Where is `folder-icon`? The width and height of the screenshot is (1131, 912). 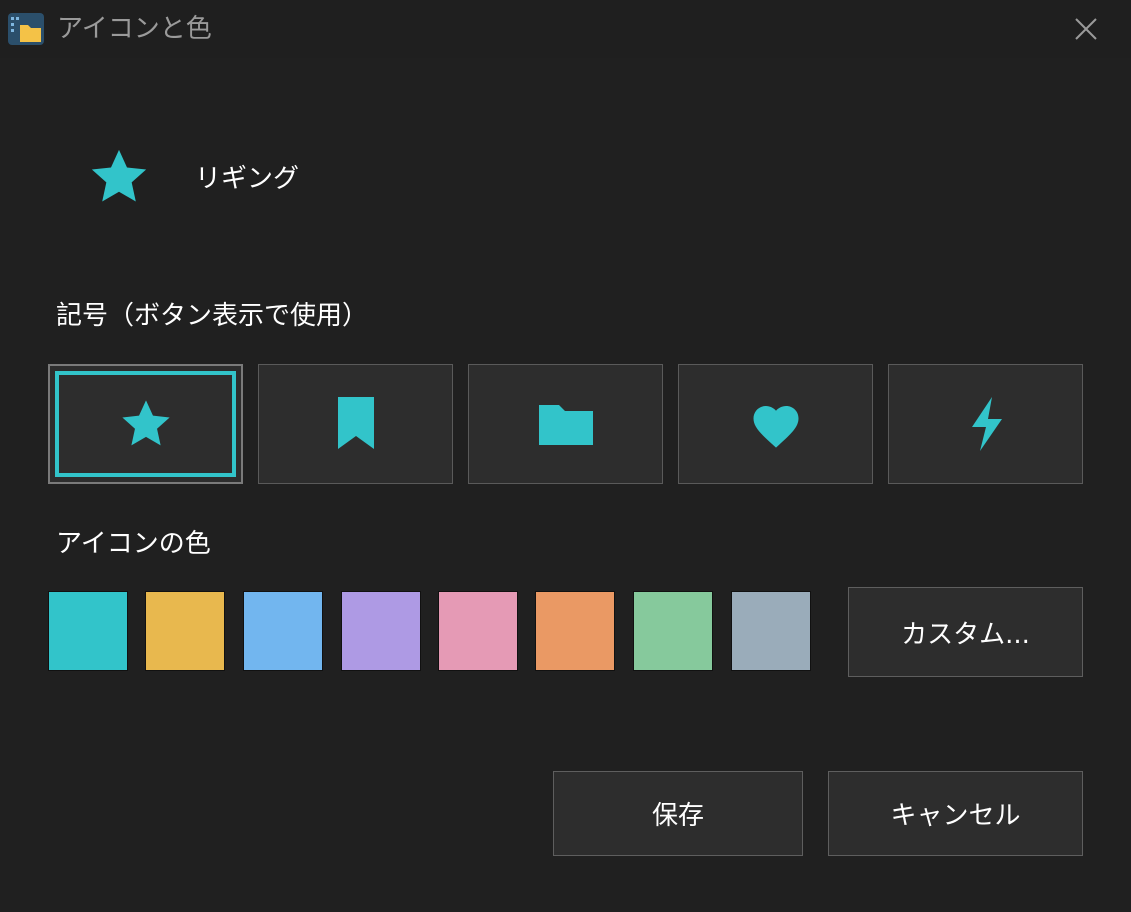 folder-icon is located at coordinates (565, 425).